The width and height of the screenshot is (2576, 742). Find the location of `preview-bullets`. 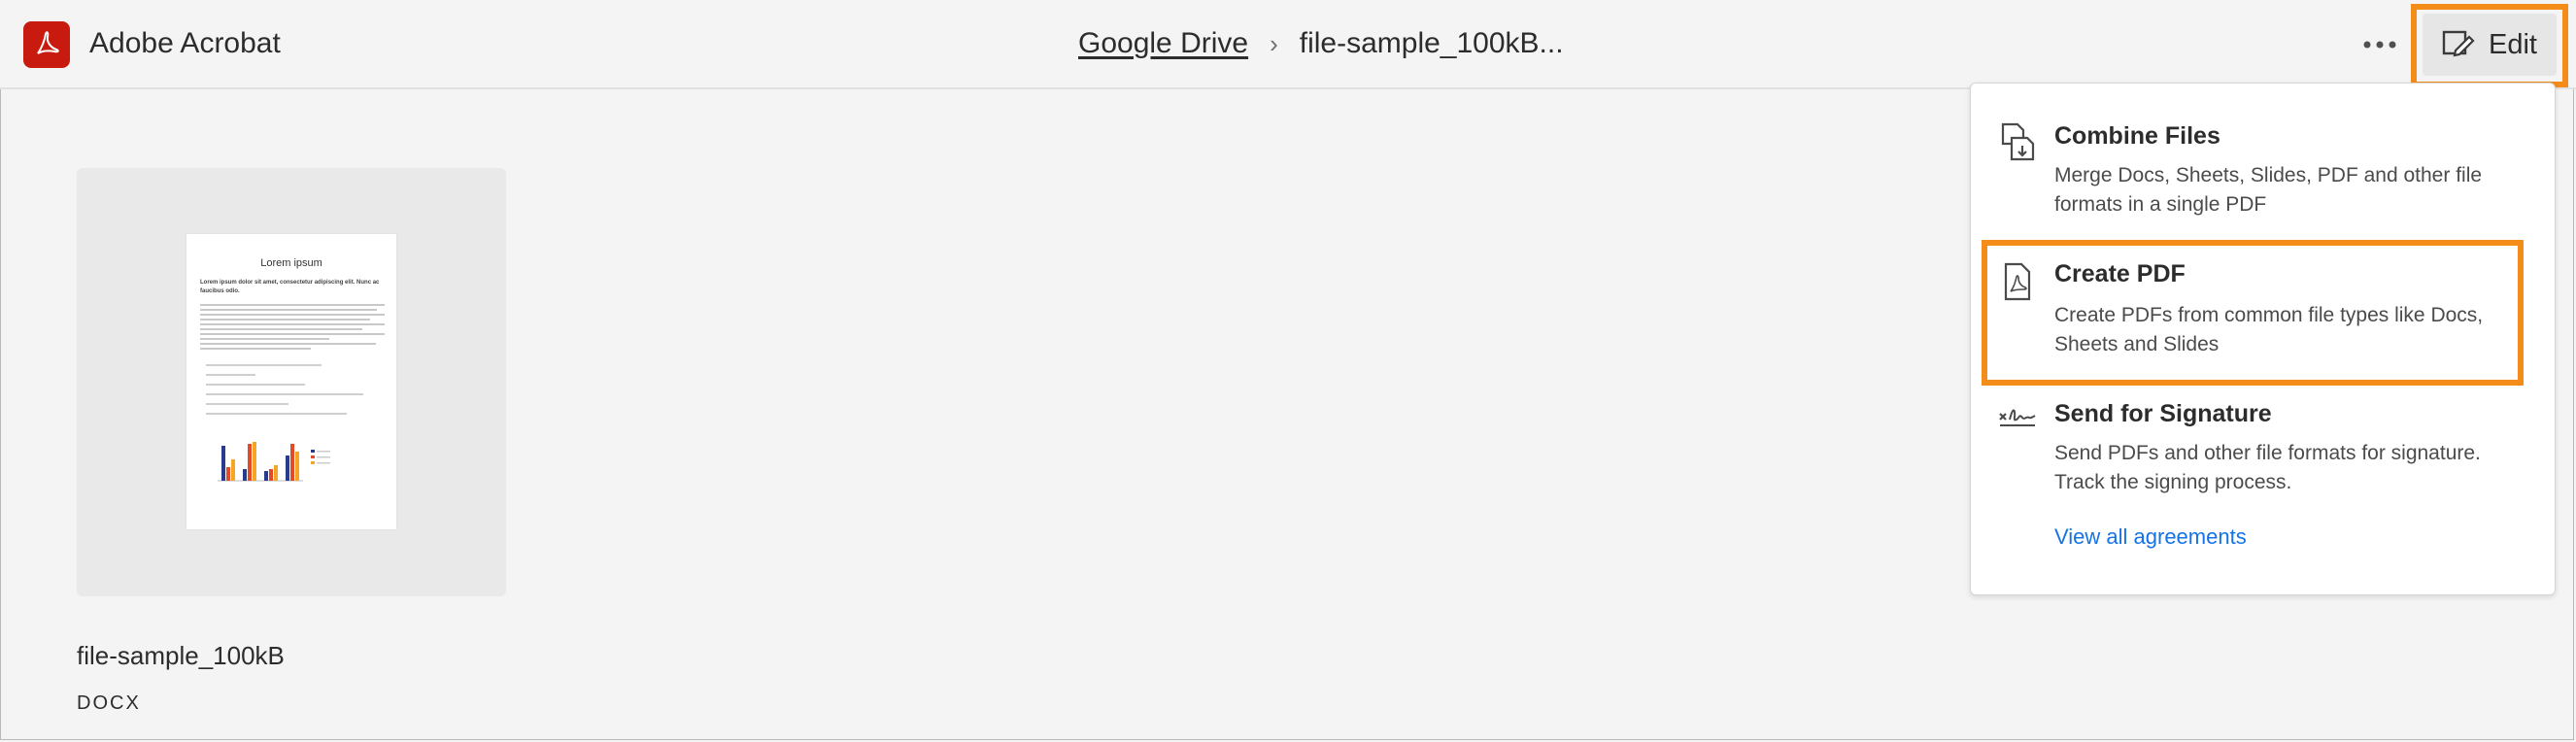

preview-bullets is located at coordinates (288, 393).